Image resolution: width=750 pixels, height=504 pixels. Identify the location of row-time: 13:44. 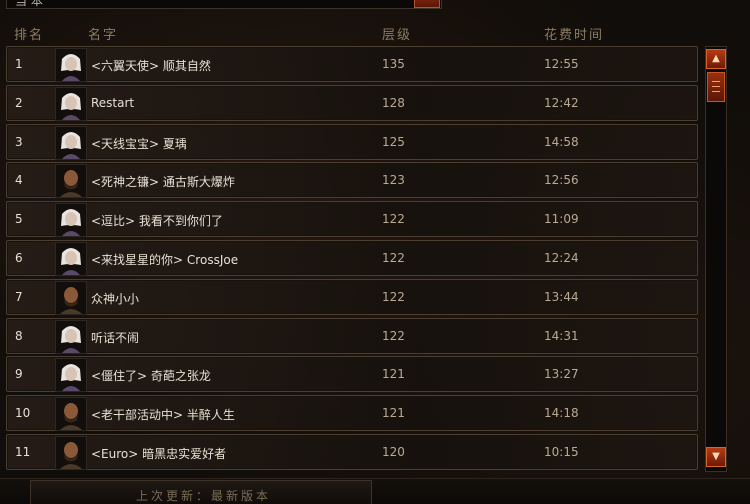
(561, 296).